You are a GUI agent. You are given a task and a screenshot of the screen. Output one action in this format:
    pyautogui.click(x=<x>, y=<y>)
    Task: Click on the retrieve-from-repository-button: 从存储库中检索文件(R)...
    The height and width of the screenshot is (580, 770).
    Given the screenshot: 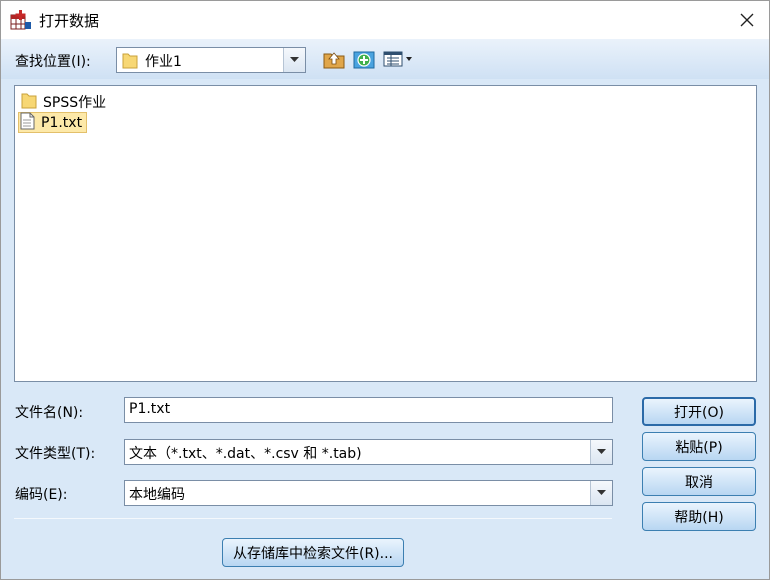 What is the action you would take?
    pyautogui.click(x=313, y=552)
    